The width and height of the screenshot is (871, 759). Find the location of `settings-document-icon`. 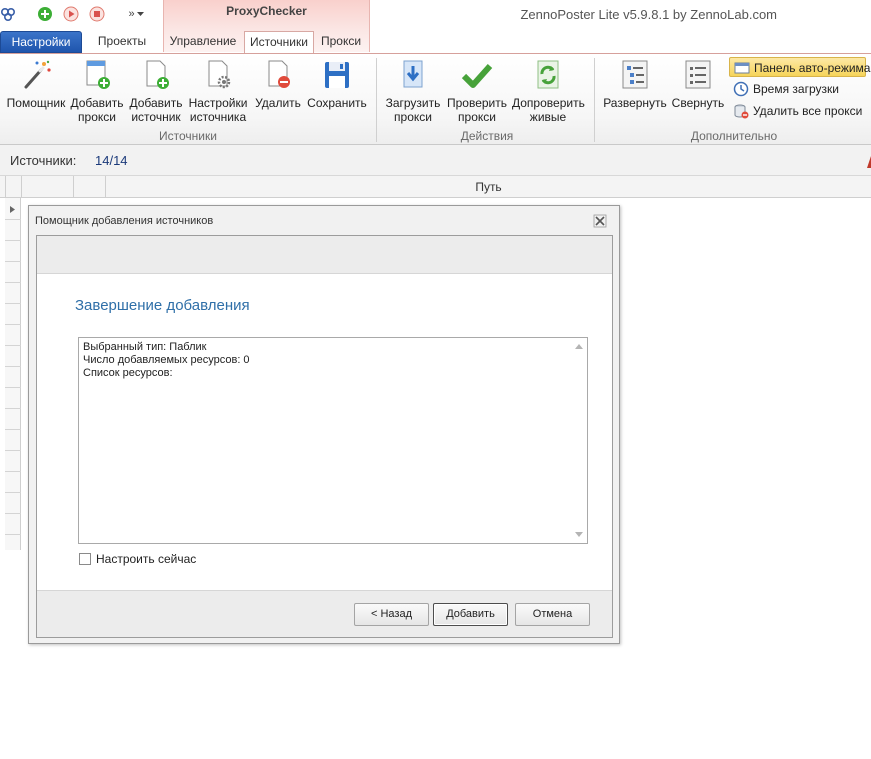

settings-document-icon is located at coordinates (219, 74).